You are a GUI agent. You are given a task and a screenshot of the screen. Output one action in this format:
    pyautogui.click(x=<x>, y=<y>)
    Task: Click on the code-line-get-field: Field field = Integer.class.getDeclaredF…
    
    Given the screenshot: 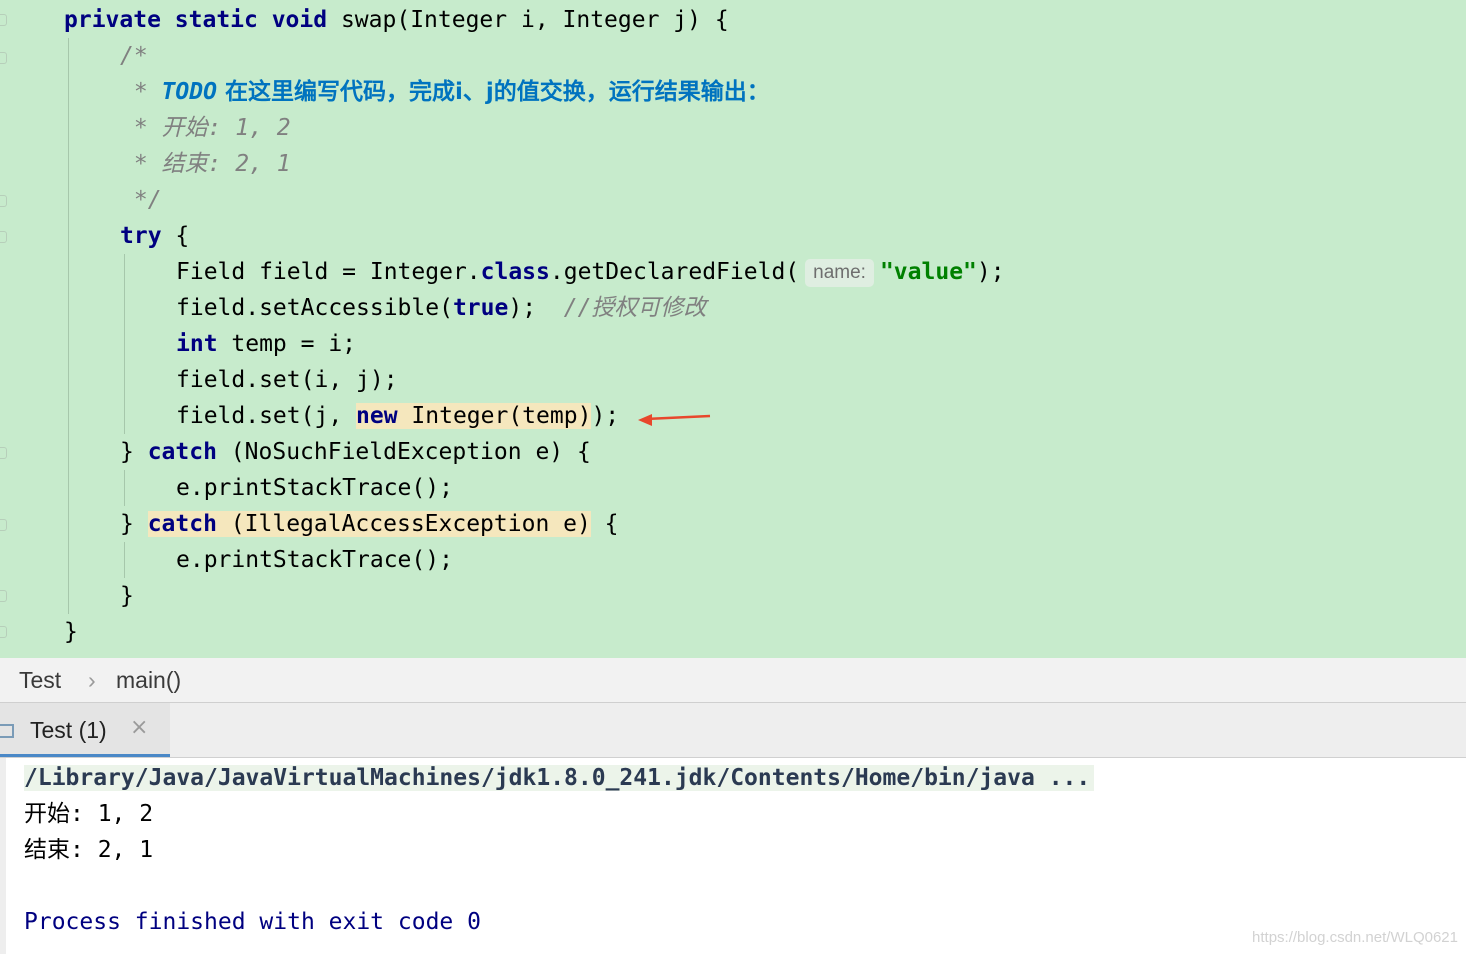 What is the action you would take?
    pyautogui.click(x=590, y=272)
    